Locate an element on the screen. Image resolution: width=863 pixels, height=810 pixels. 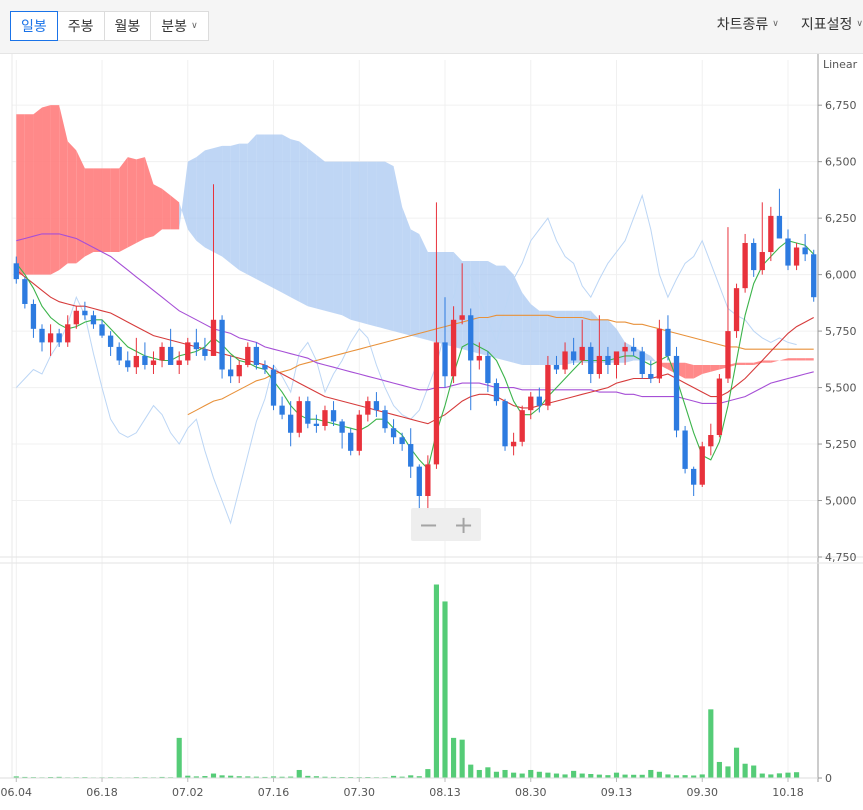
chart-type-menu: 차트종류 ∨ is located at coordinates (748, 24).